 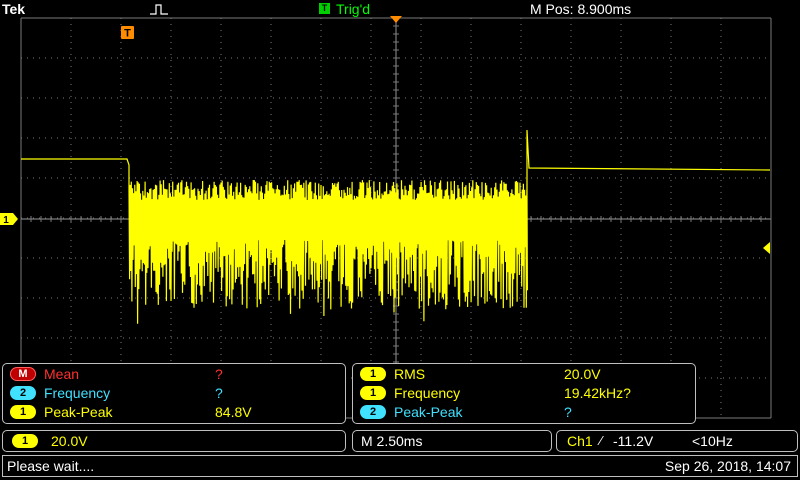 I want to click on channel-1-ground-marker: 1, so click(x=9, y=219).